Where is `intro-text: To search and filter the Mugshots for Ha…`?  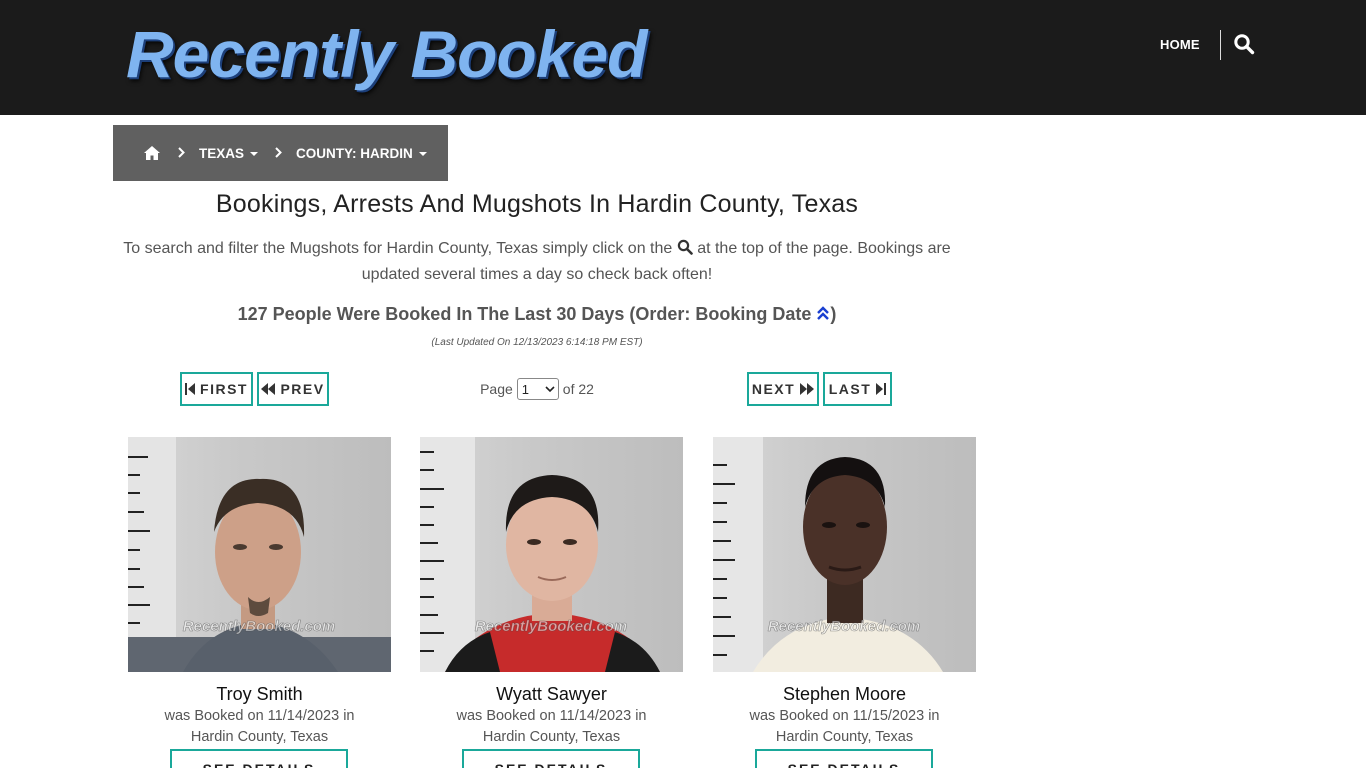
intro-text: To search and filter the Mugshots for Ha… is located at coordinates (537, 262).